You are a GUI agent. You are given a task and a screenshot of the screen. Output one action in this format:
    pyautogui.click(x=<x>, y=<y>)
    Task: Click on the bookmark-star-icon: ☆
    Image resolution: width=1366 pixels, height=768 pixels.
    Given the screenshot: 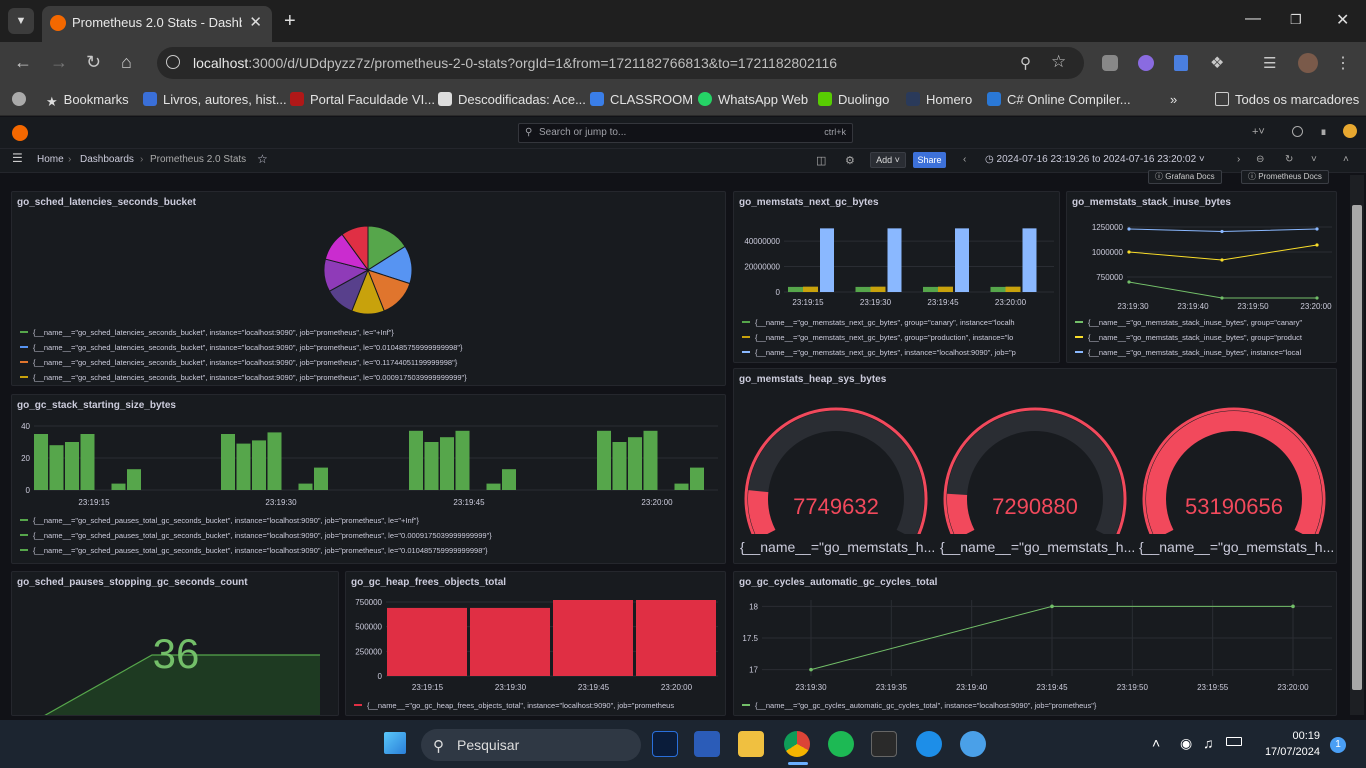 What is the action you would take?
    pyautogui.click(x=1058, y=62)
    